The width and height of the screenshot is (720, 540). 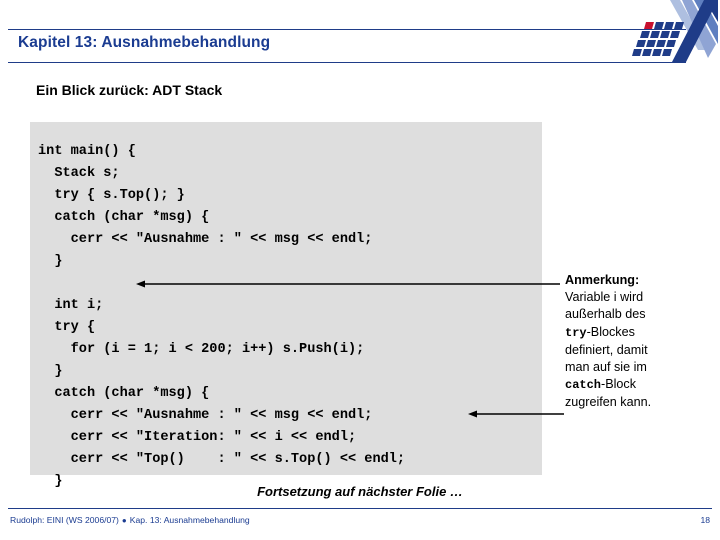 I want to click on footer-author-course: Rudolph: EINI (WS 2006/07), so click(x=64, y=520).